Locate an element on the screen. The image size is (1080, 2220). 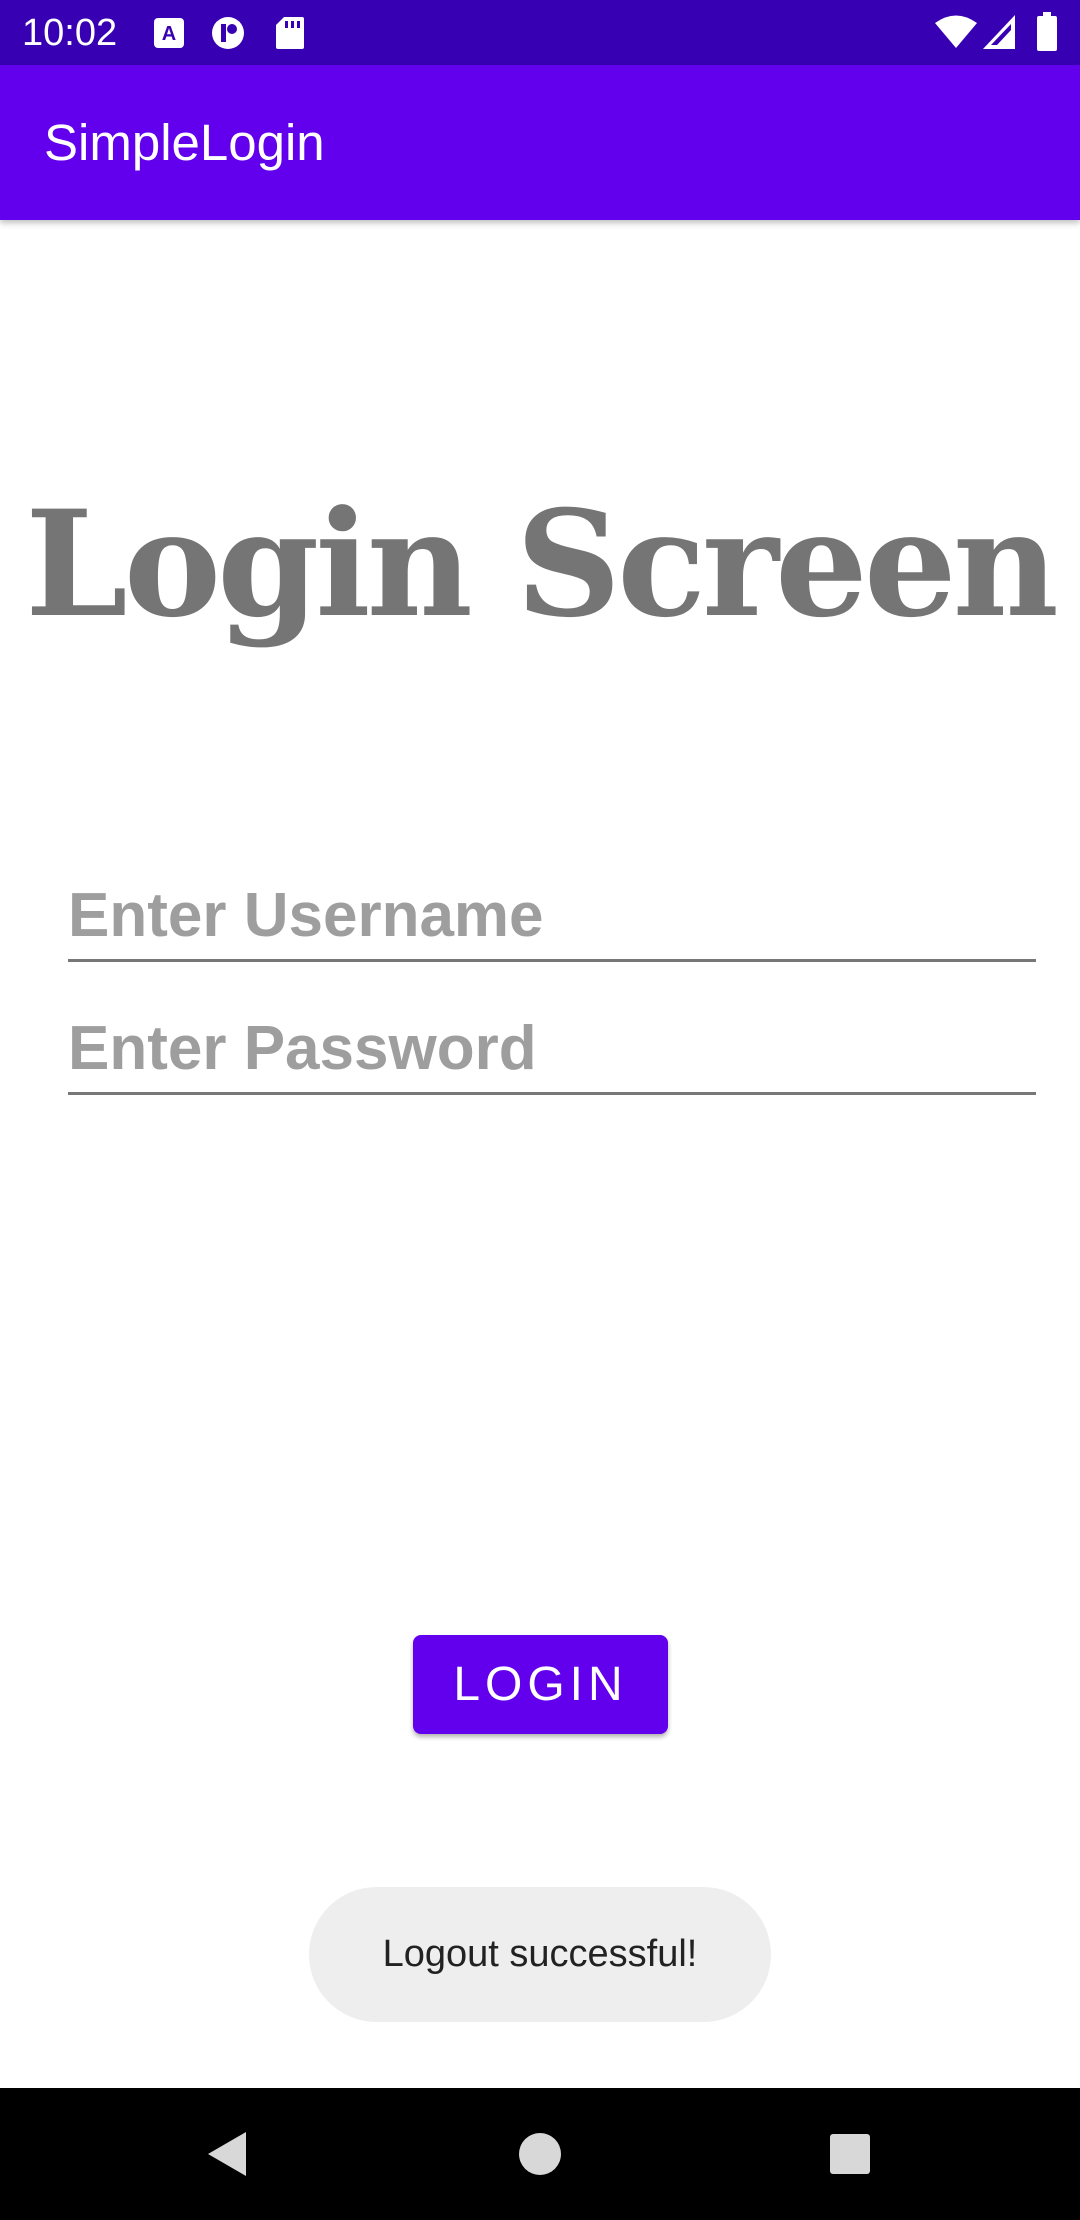
sd-card-icon is located at coordinates (290, 33).